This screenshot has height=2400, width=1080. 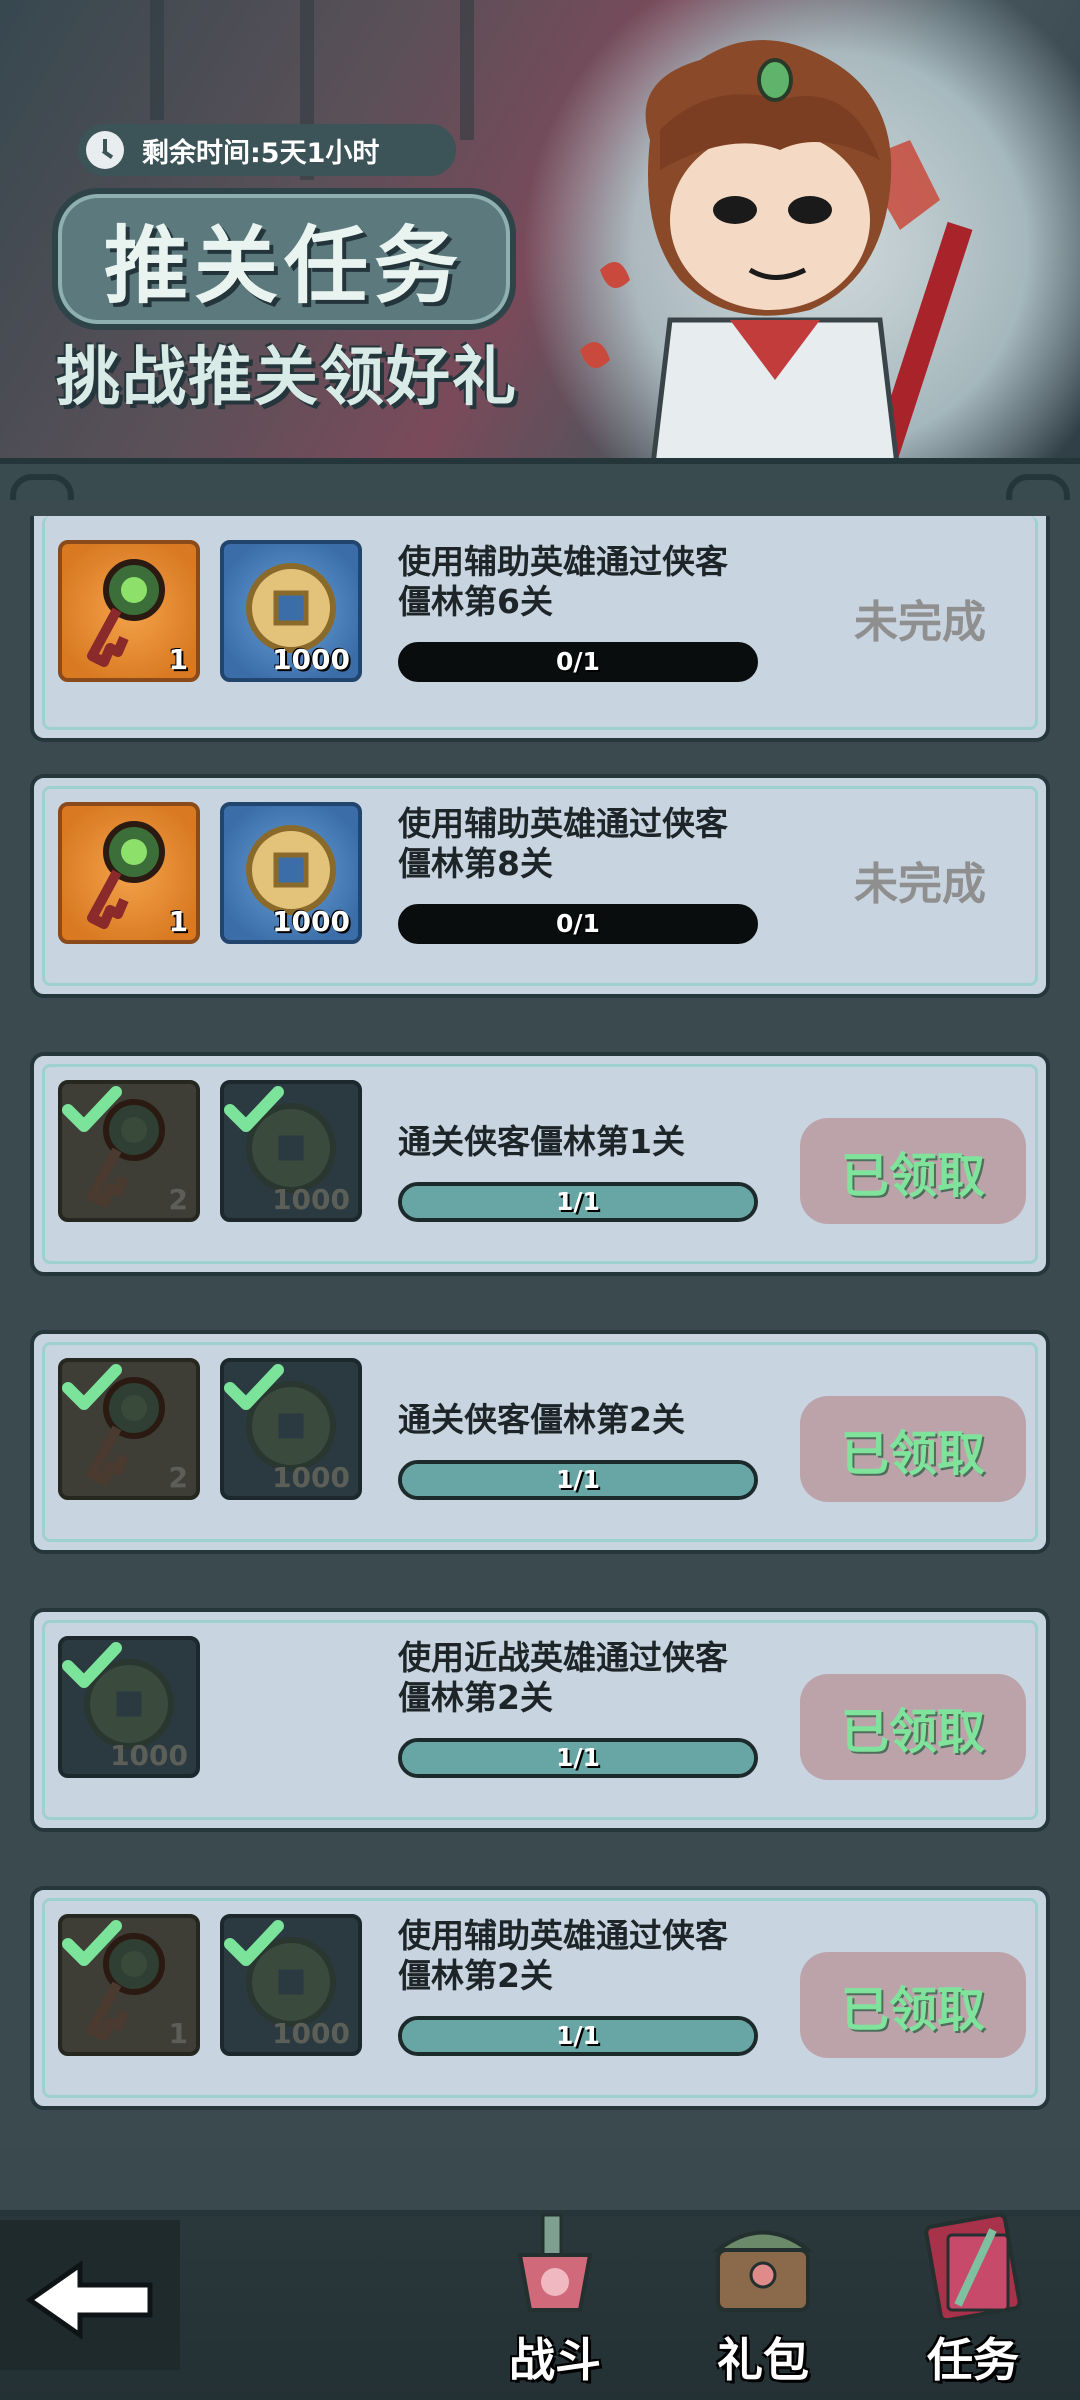 I want to click on page-title: 推关任务, so click(x=283, y=265).